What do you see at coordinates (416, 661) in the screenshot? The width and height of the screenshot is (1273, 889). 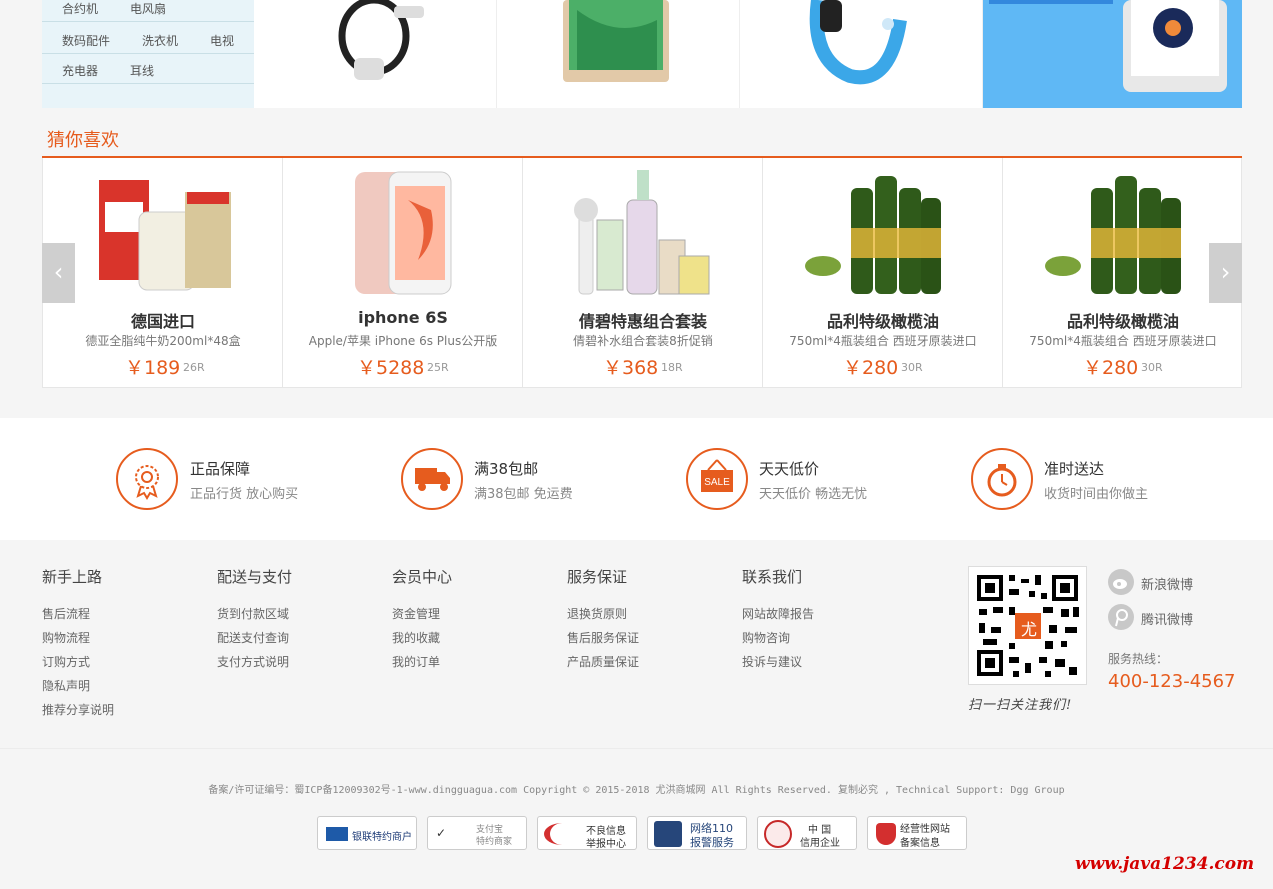 I see `footer-link: 我的订单` at bounding box center [416, 661].